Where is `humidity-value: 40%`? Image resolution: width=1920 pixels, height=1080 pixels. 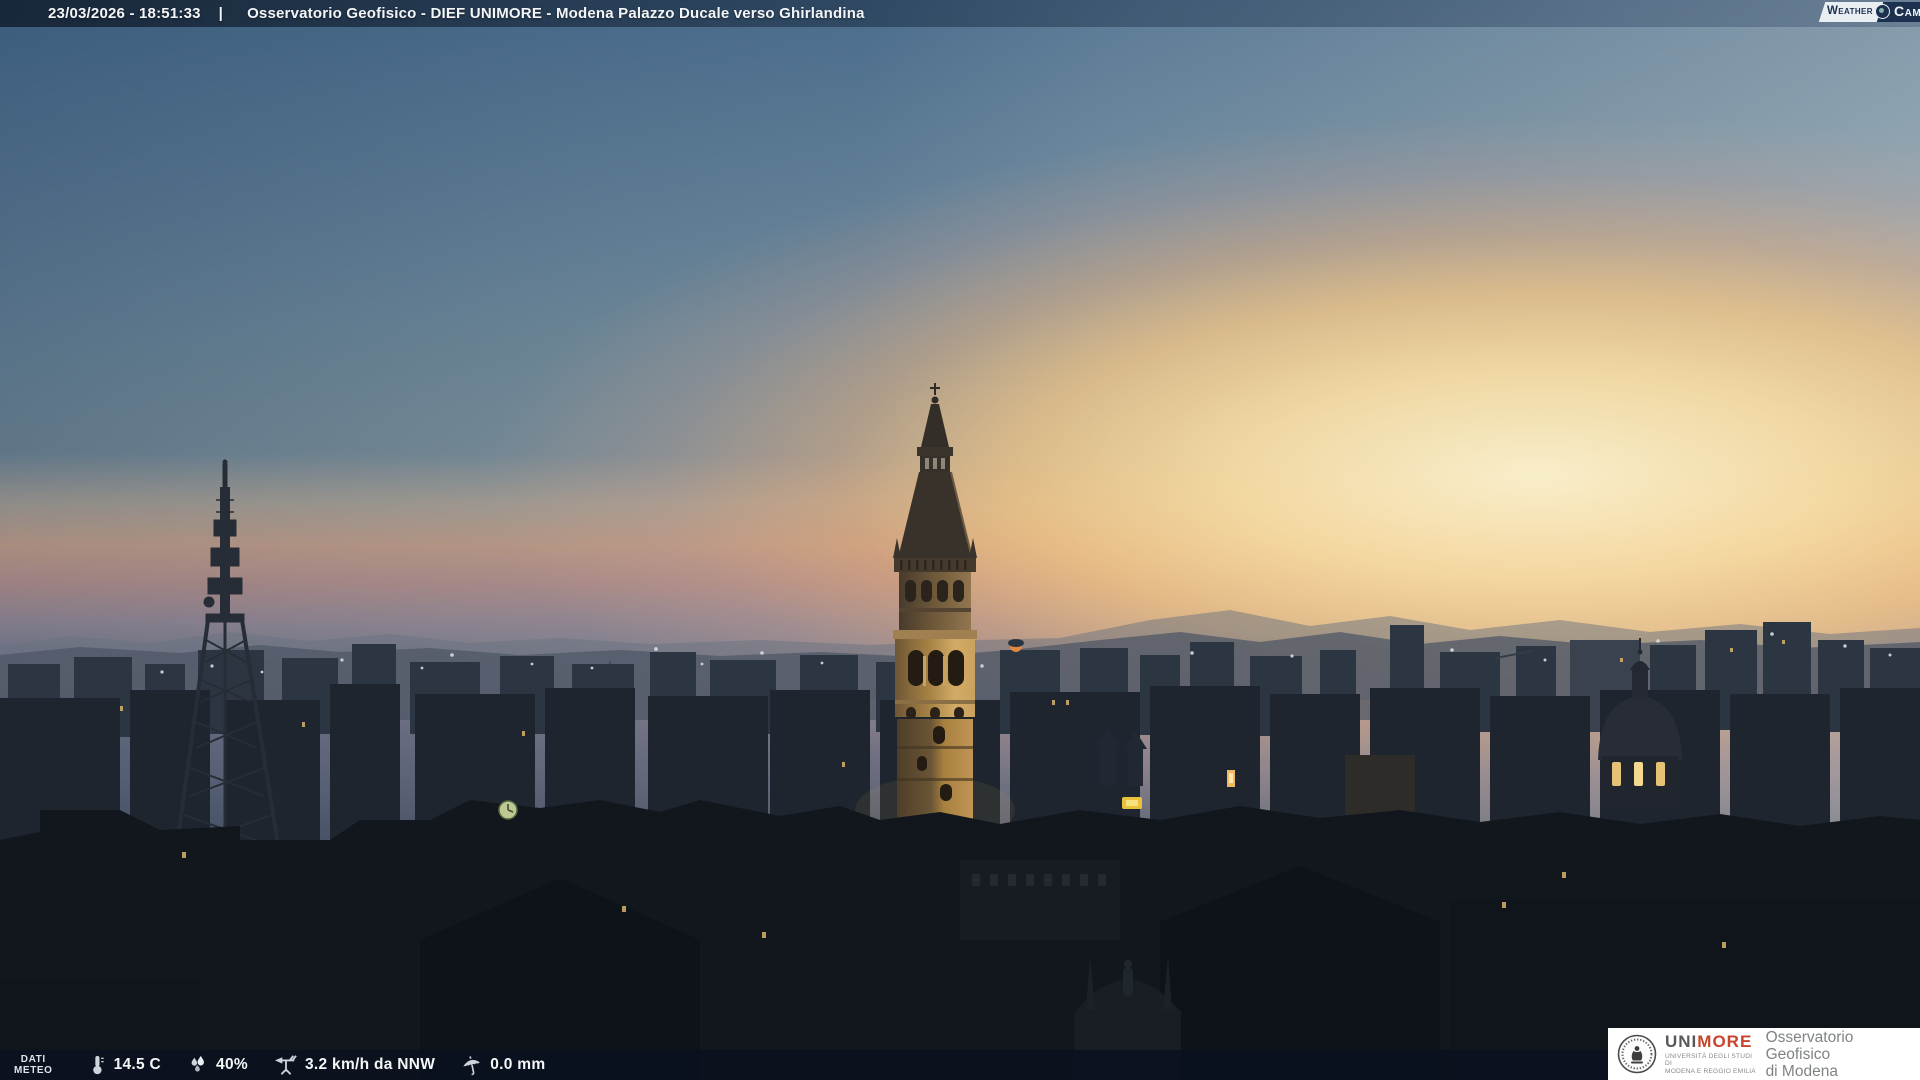
humidity-value: 40% is located at coordinates (232, 1064).